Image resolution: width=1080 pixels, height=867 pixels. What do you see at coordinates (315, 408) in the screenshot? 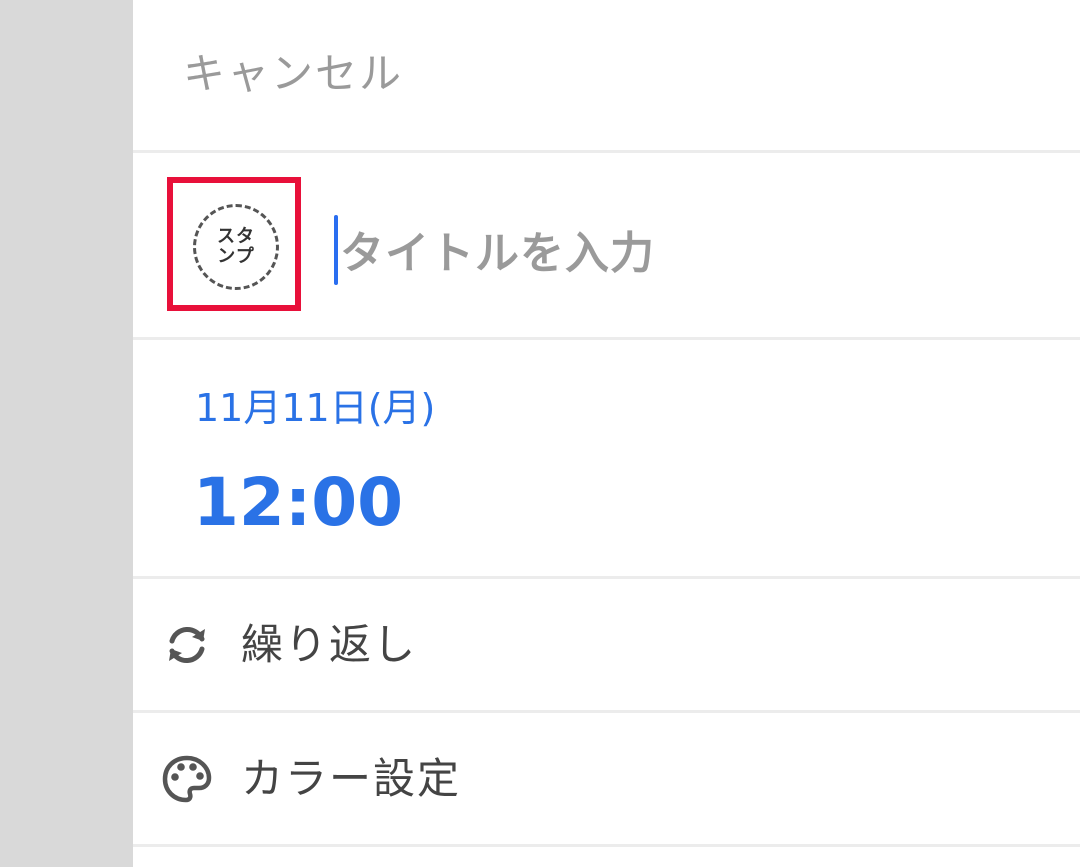
I see `date-selector: 11月11日(月)` at bounding box center [315, 408].